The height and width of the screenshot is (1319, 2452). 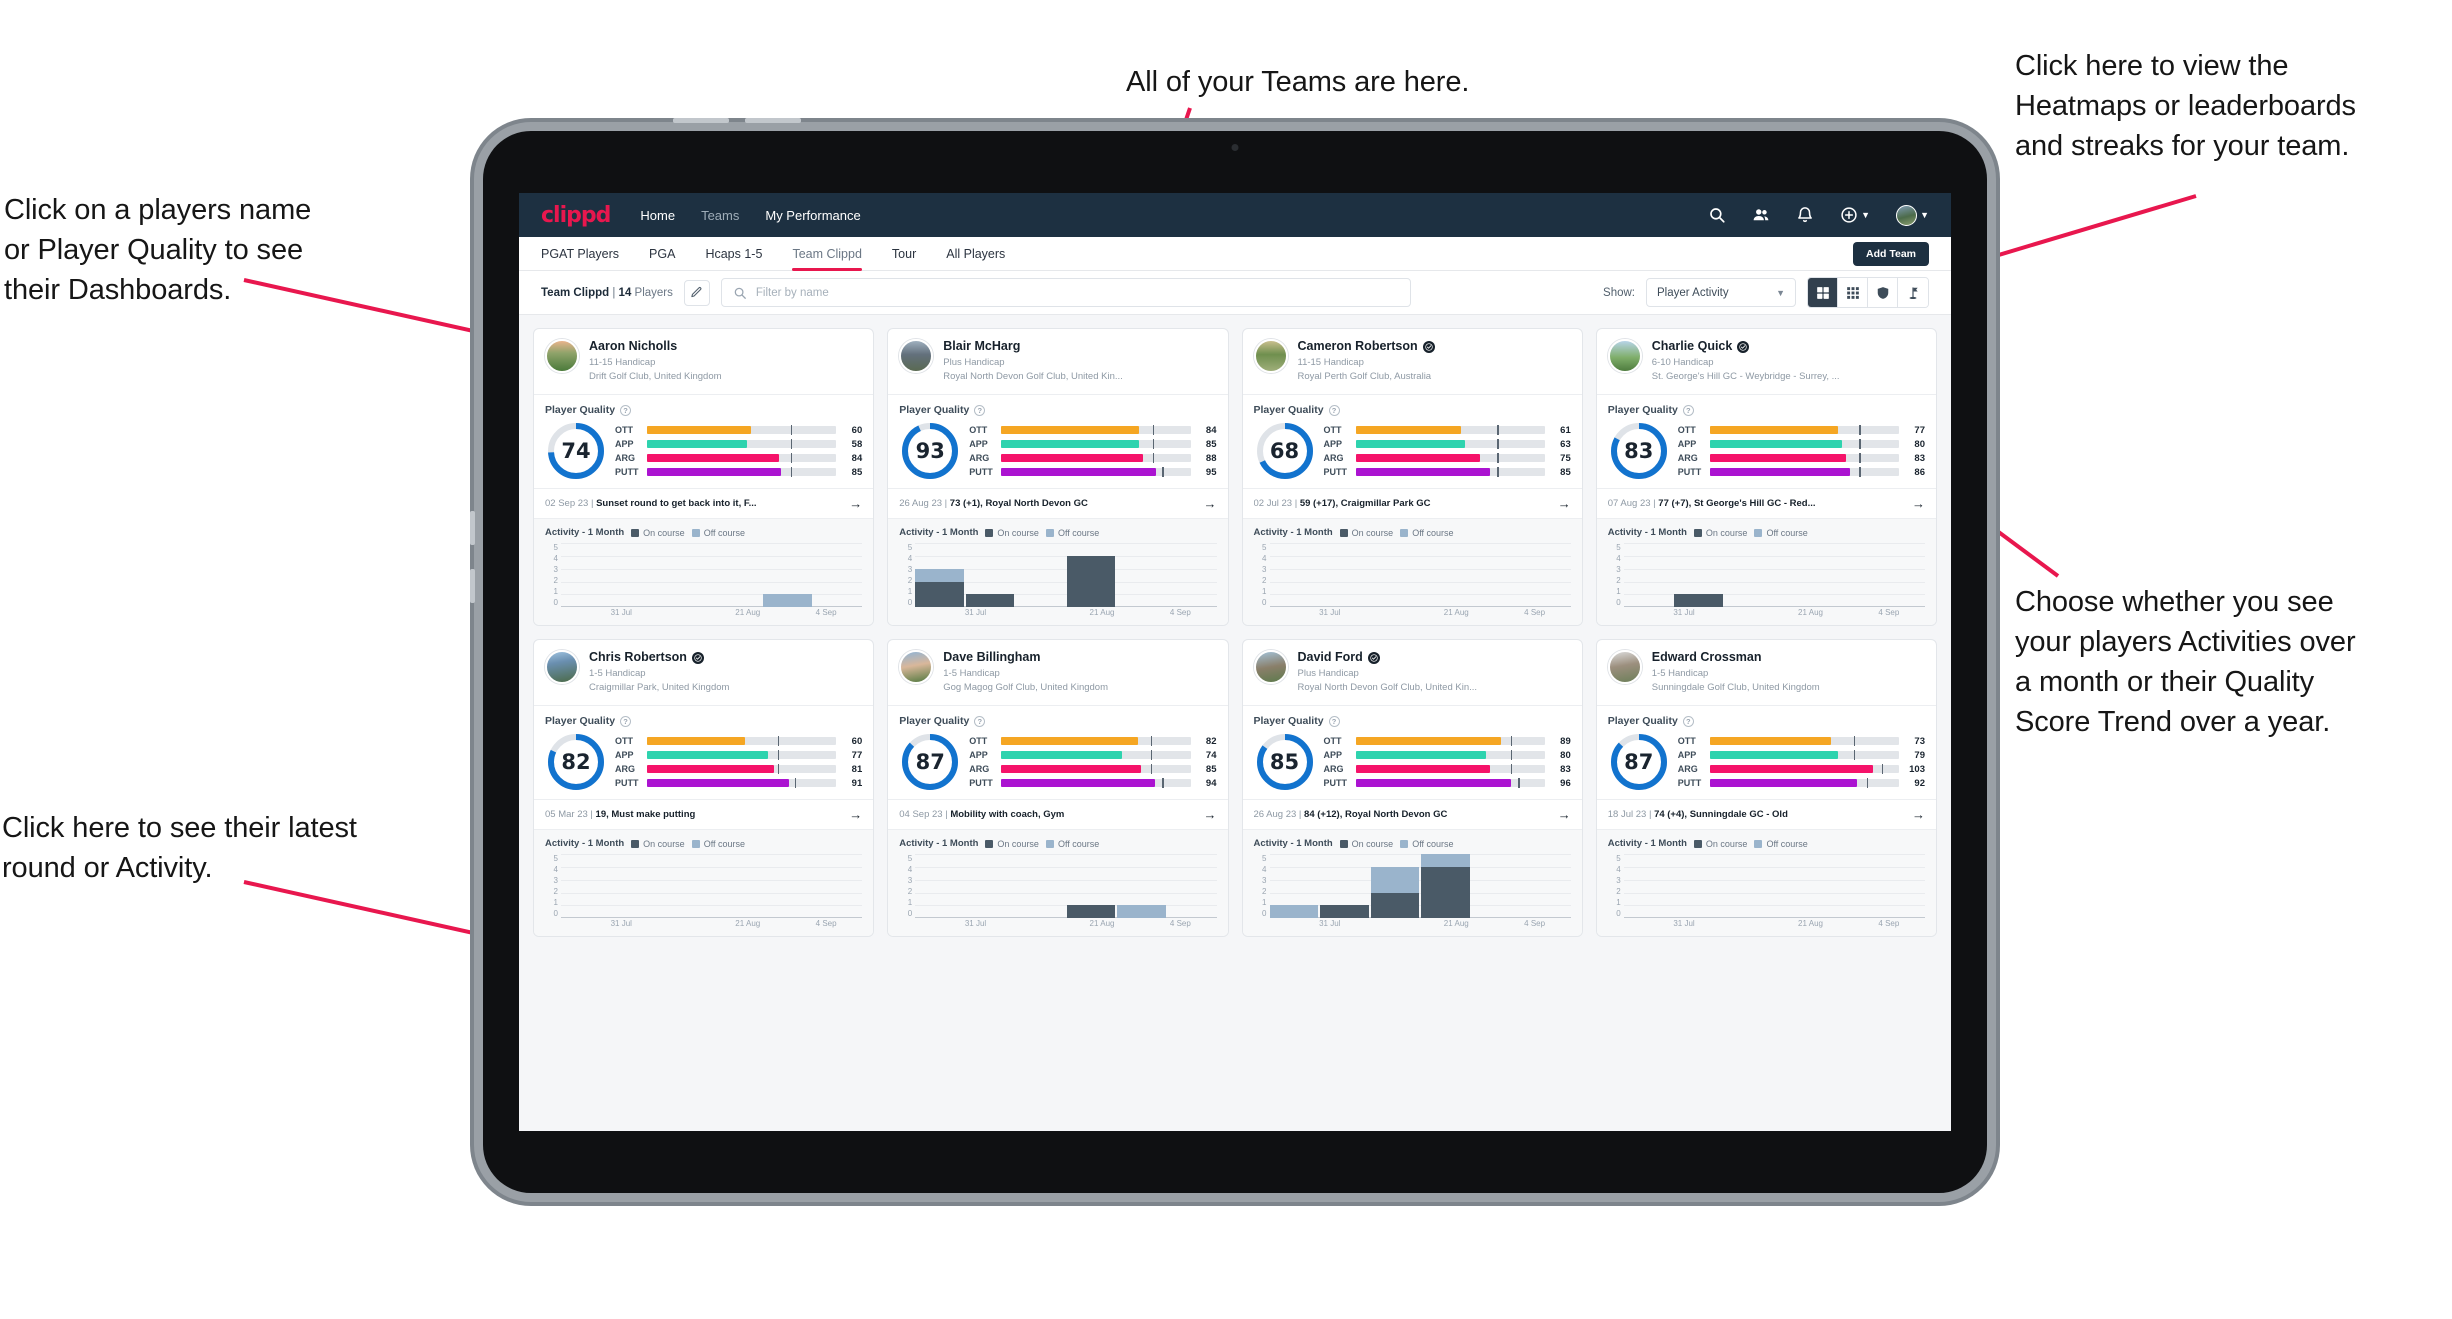 What do you see at coordinates (704, 752) in the screenshot?
I see `player-quality-section: Player Quality? 82 OTT 60 APP 77 ARG 81 PUTT 91` at bounding box center [704, 752].